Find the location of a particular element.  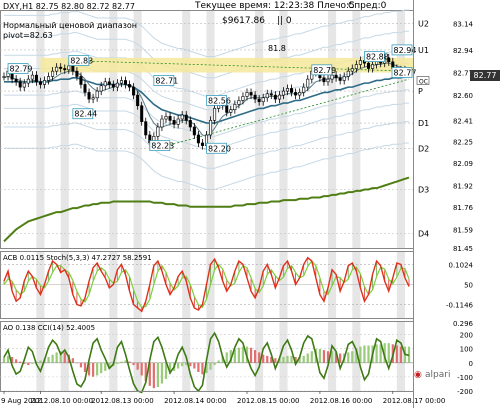

pivot-level-label: U2 is located at coordinates (423, 23).